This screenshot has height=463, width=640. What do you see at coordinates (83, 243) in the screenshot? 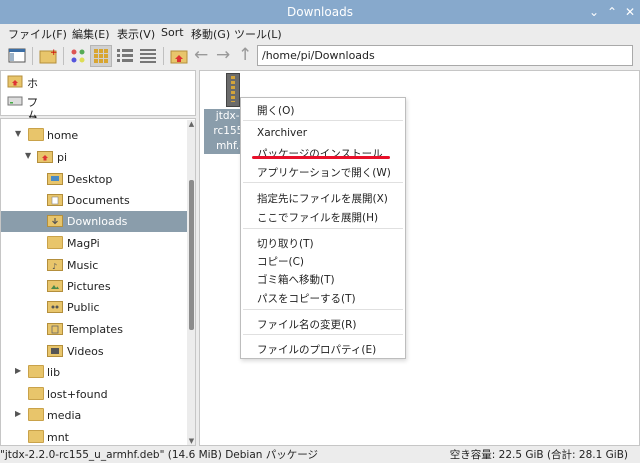
I see `tree-label: MagPi` at bounding box center [83, 243].